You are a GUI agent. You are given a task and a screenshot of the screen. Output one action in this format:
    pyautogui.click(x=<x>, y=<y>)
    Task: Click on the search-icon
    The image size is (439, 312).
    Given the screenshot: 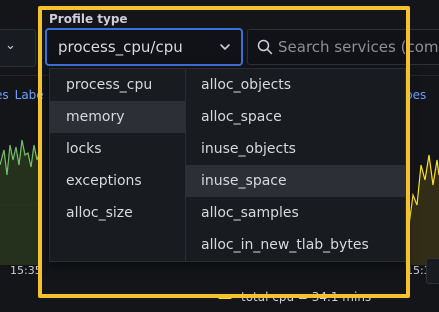 What is the action you would take?
    pyautogui.click(x=265, y=47)
    